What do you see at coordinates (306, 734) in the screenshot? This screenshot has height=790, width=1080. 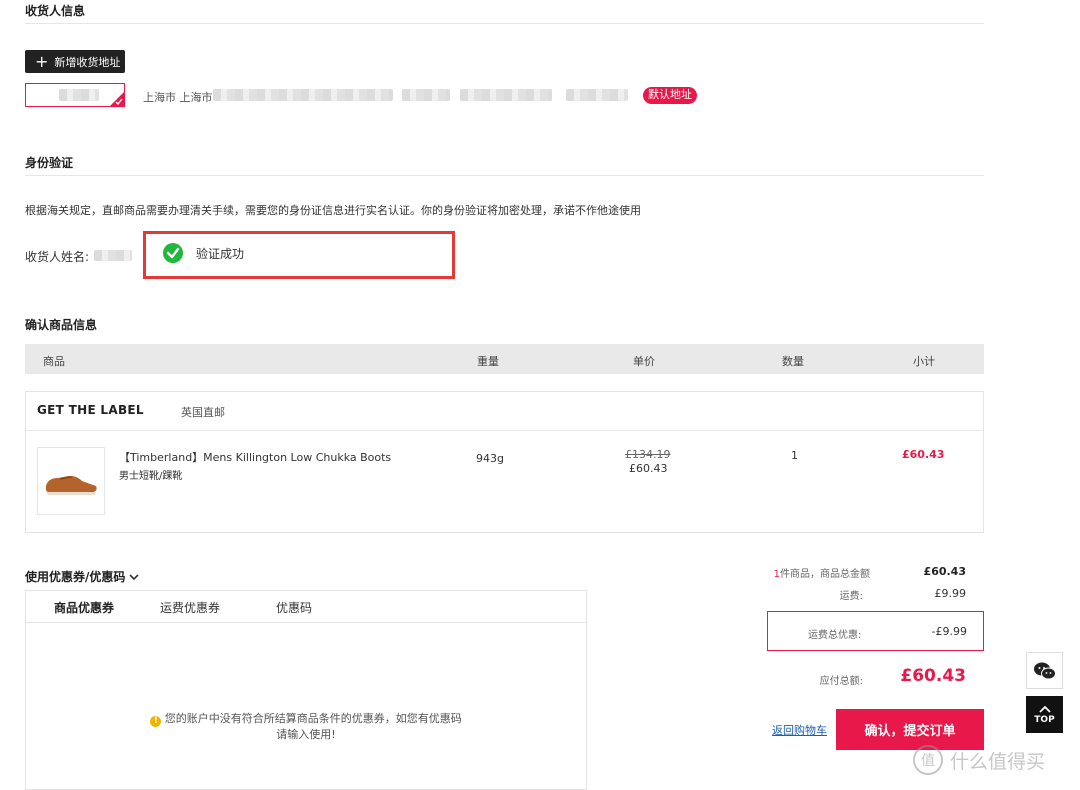 I see `coupon-empty-text-line2: 请输入使用!` at bounding box center [306, 734].